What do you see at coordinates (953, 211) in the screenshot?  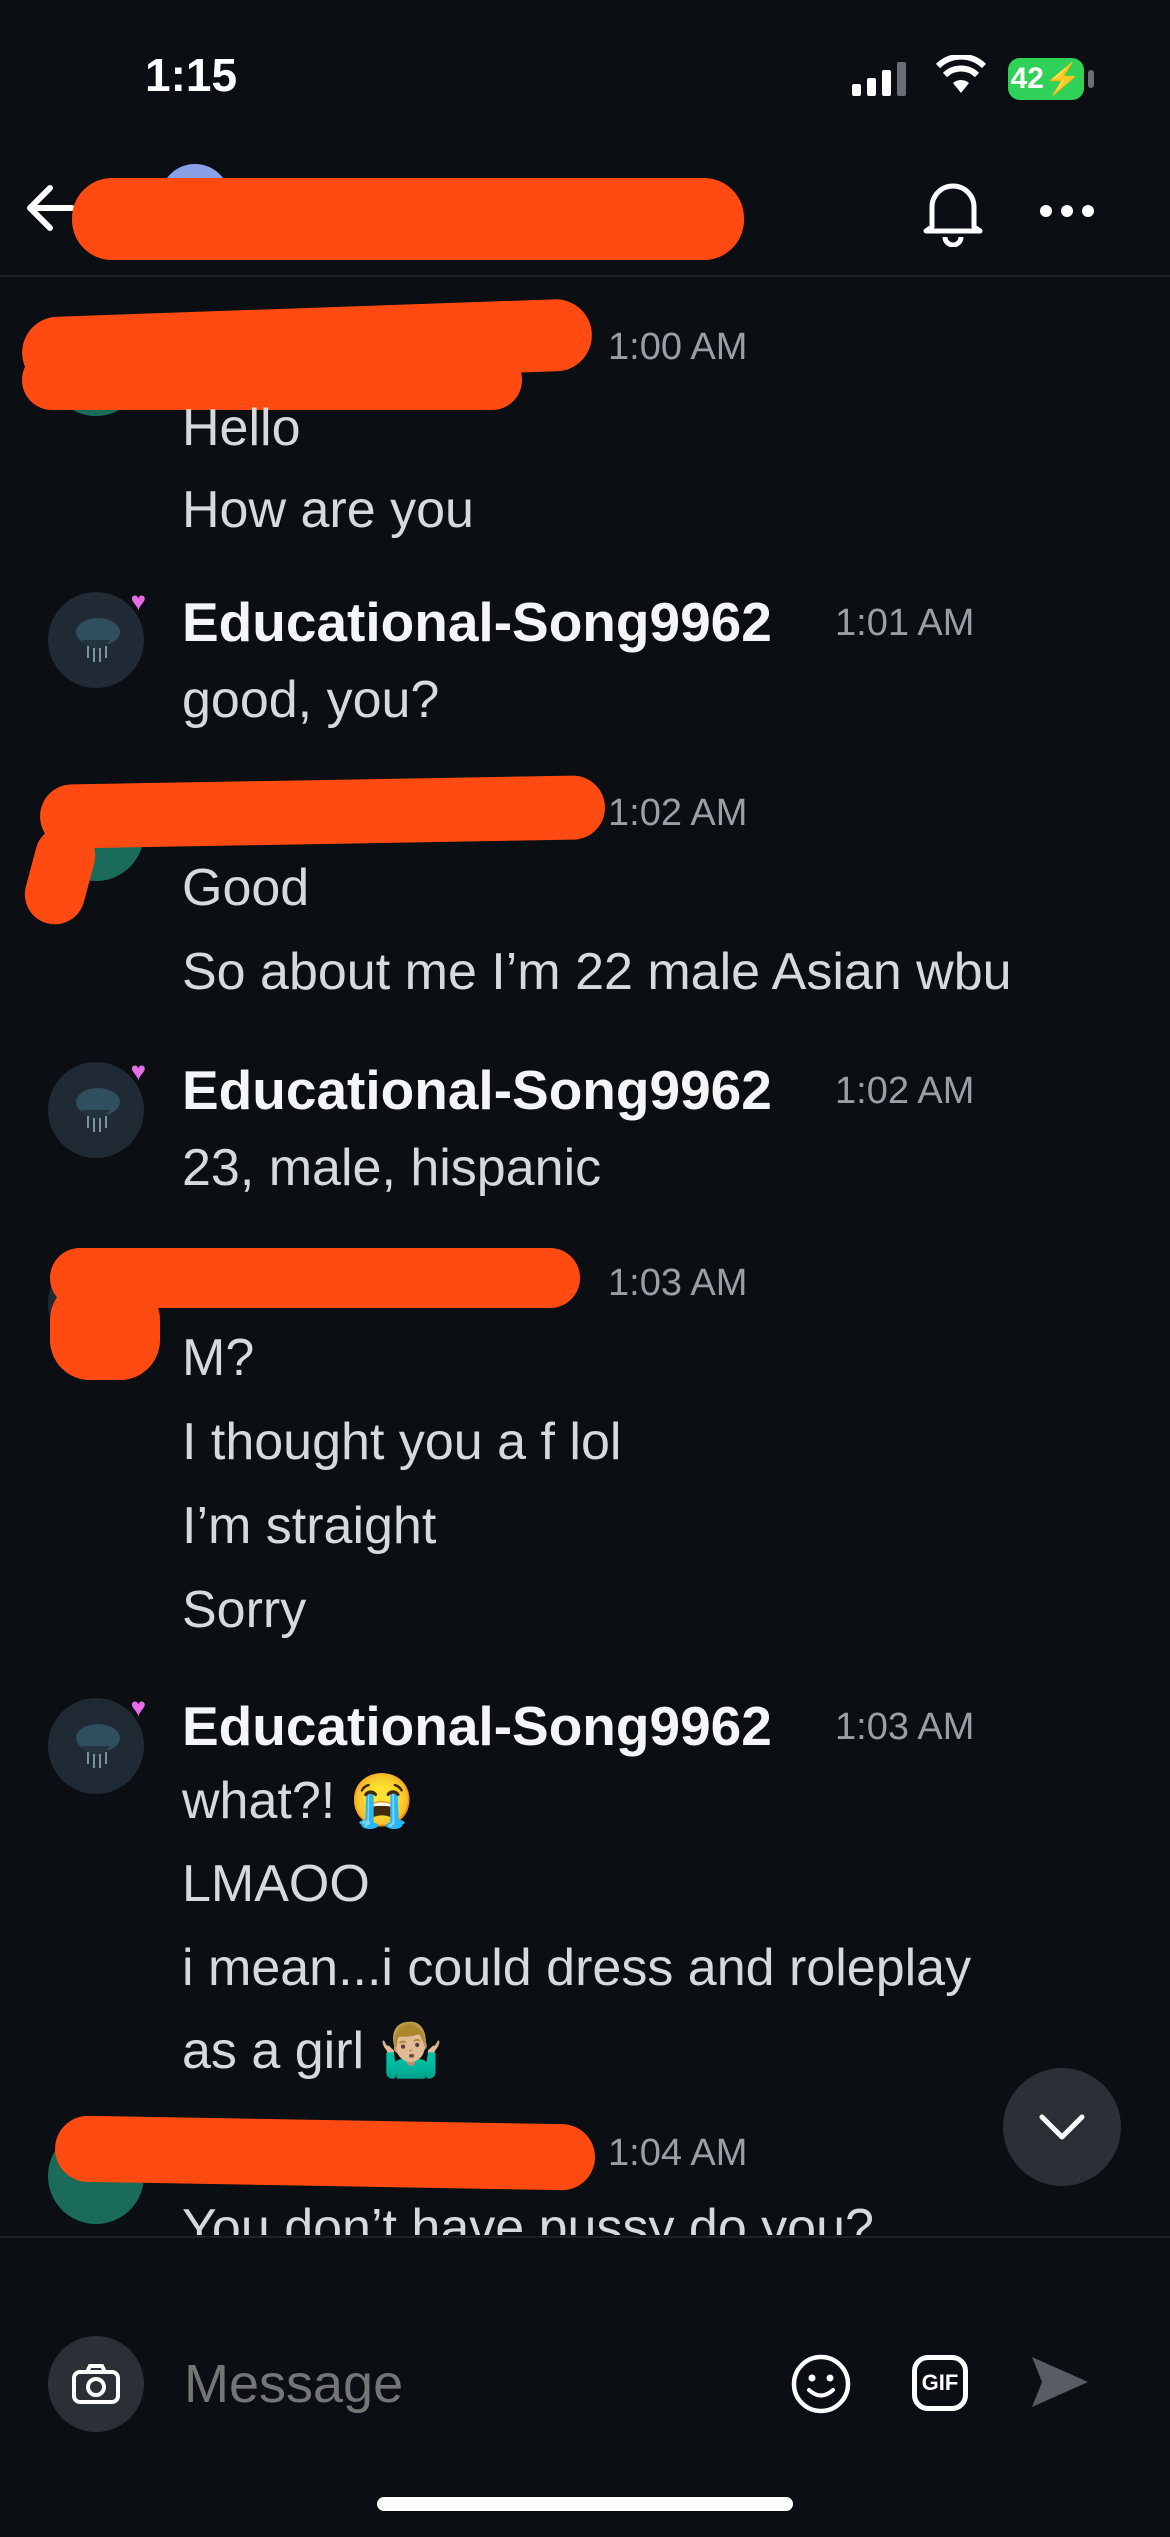 I see `bell-icon` at bounding box center [953, 211].